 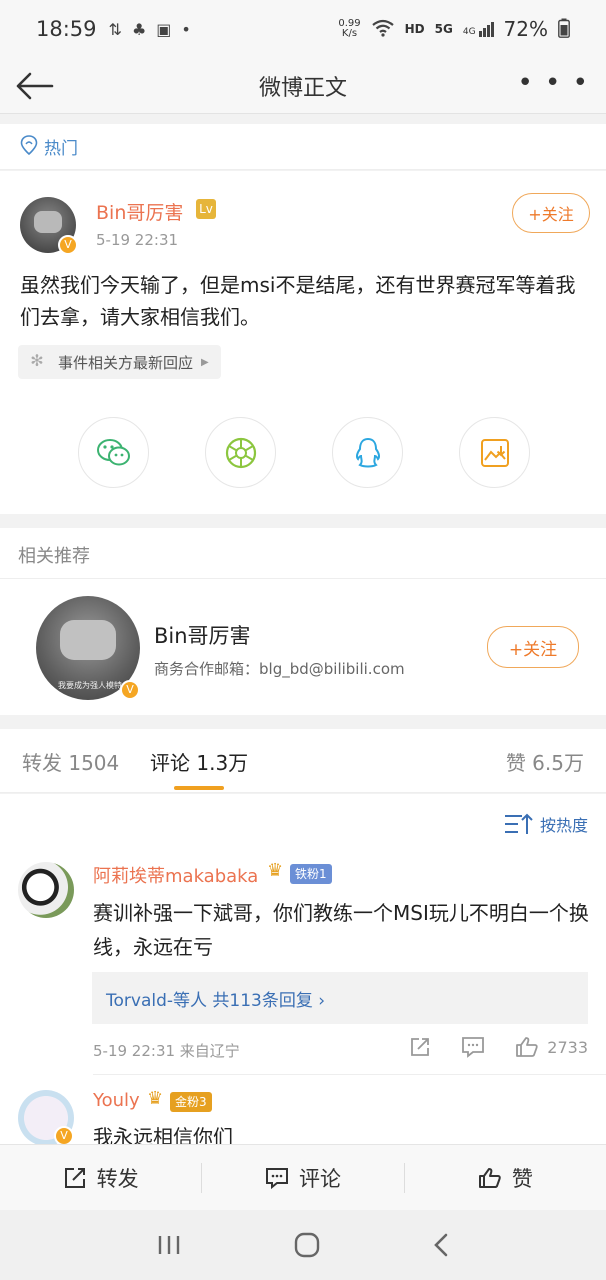 What do you see at coordinates (169, 1245) in the screenshot?
I see `recent-apps-icon` at bounding box center [169, 1245].